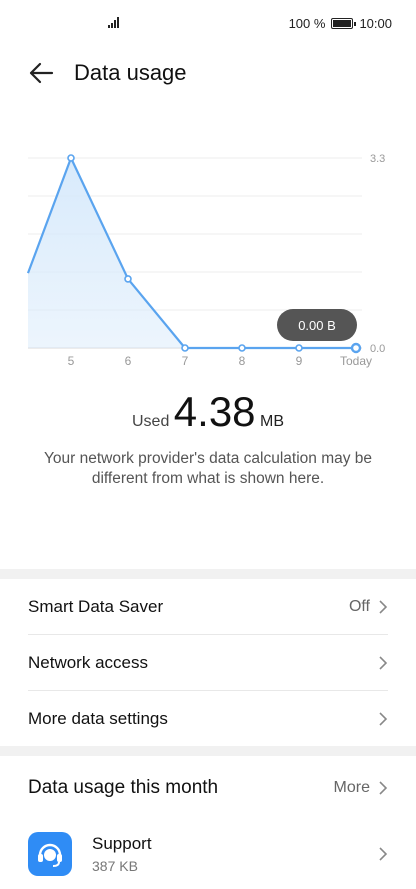 The width and height of the screenshot is (416, 889). I want to click on monthly-usage-header: Data usage this month More, so click(208, 788).